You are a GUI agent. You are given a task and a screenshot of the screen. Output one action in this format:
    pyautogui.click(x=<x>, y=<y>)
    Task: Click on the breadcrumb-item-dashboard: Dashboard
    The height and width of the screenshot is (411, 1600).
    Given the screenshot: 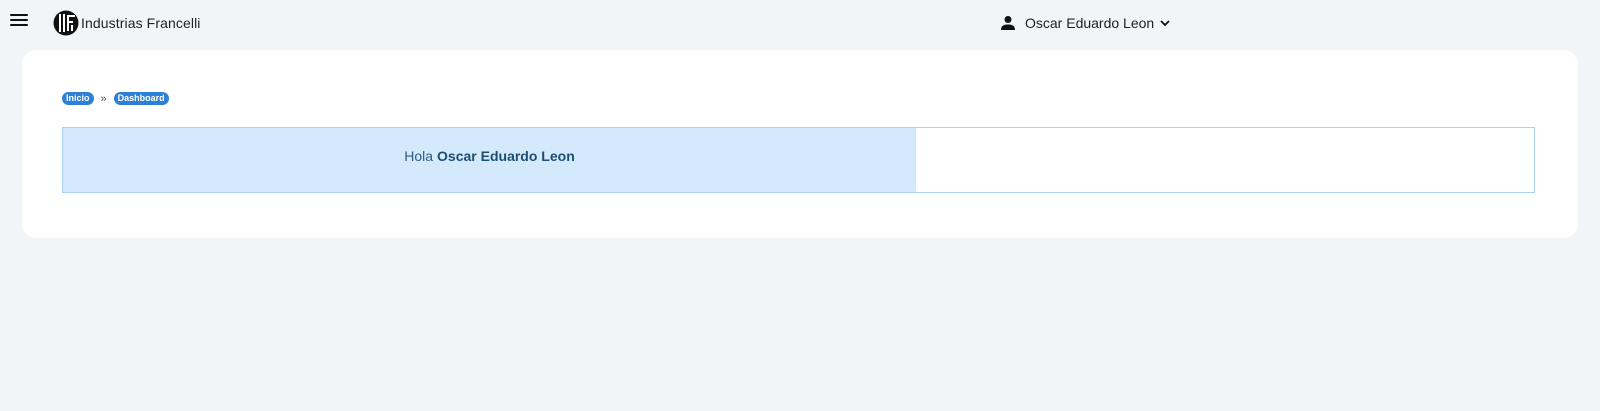 What is the action you would take?
    pyautogui.click(x=141, y=98)
    